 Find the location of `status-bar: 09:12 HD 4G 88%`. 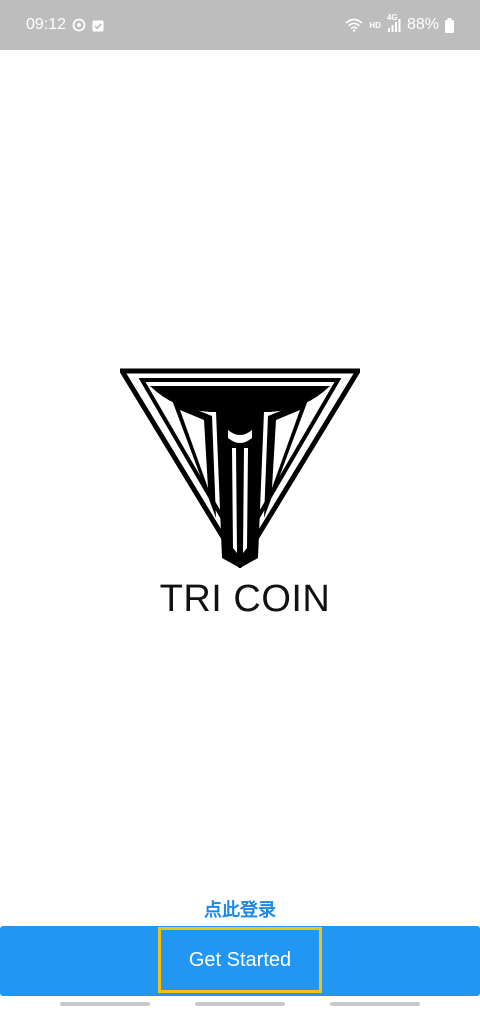

status-bar: 09:12 HD 4G 88% is located at coordinates (240, 25).